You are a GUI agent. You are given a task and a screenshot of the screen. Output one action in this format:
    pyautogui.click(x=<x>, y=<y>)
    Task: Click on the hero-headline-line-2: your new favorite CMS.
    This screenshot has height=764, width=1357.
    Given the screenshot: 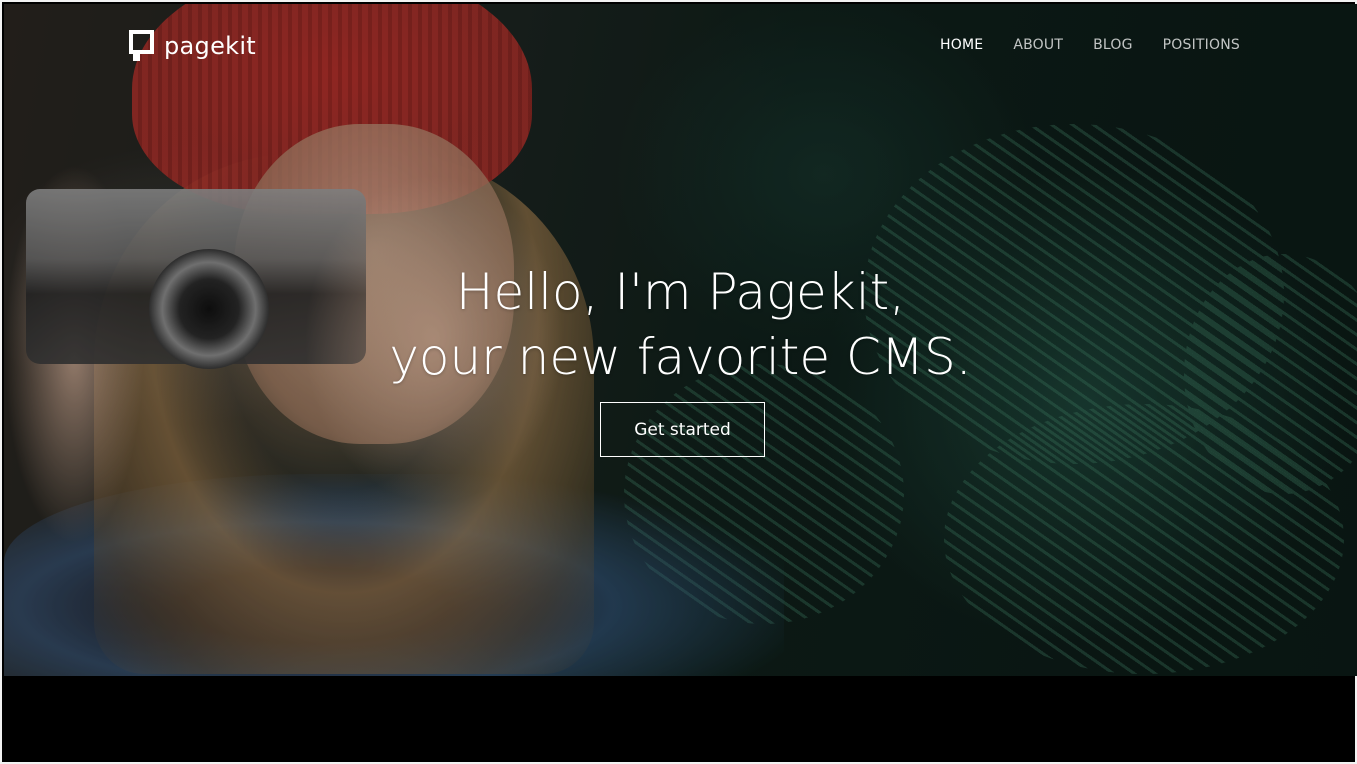 What is the action you would take?
    pyautogui.click(x=680, y=356)
    